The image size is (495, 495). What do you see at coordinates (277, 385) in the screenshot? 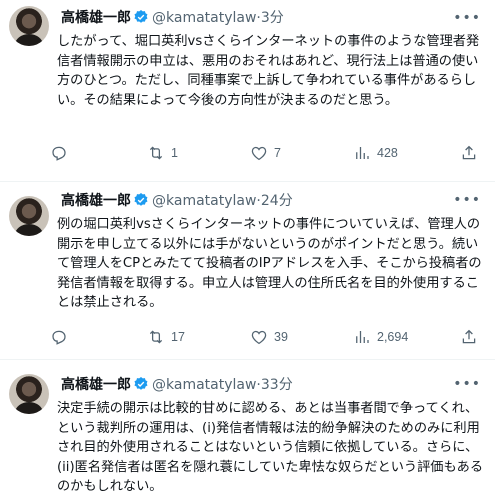
I see `timestamp: 33分` at bounding box center [277, 385].